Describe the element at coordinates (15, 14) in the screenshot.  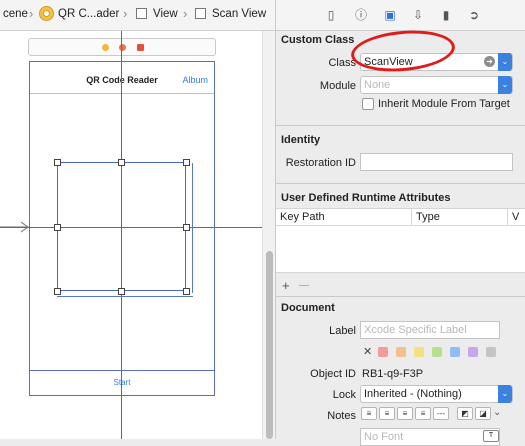
I see `breadcrumb-scene: cene` at that location.